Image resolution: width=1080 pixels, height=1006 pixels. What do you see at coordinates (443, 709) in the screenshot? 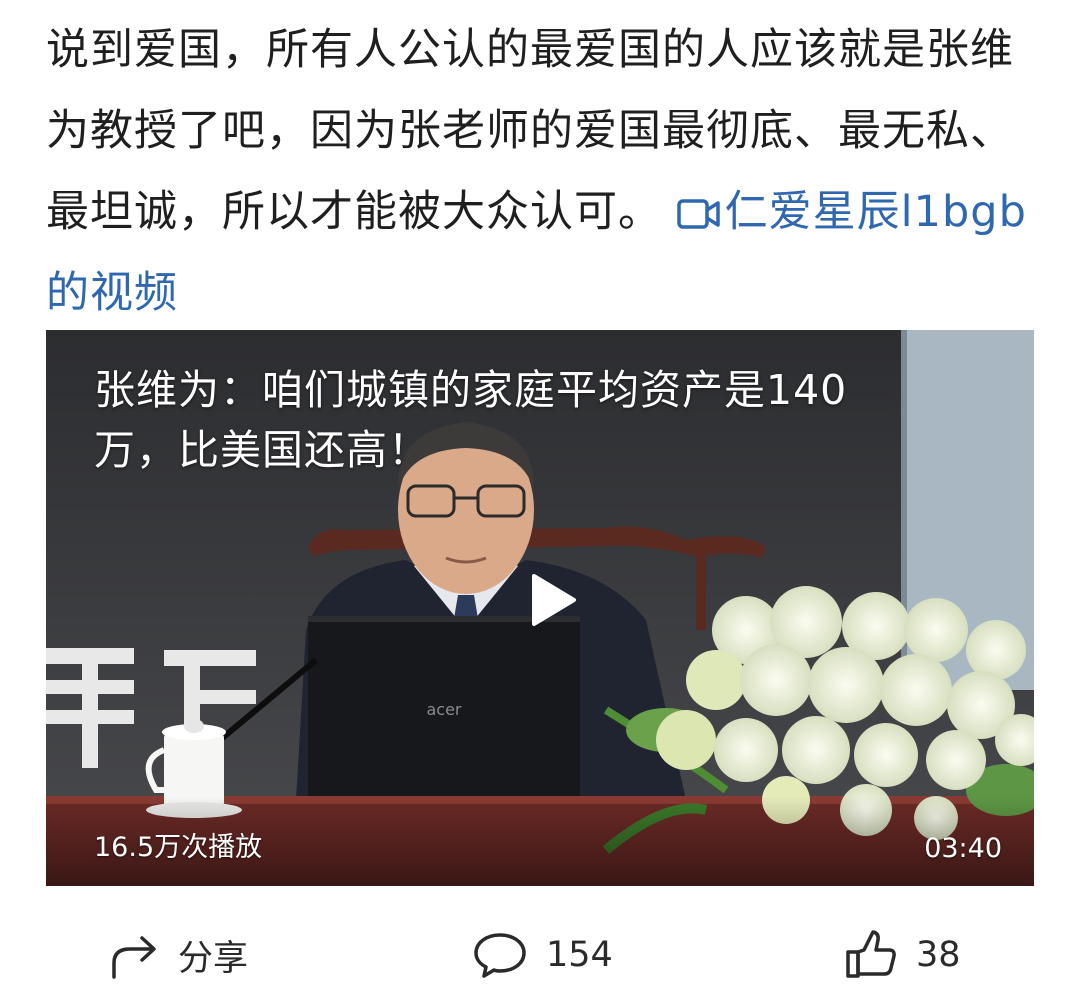
I see `laptop-logo: acer` at bounding box center [443, 709].